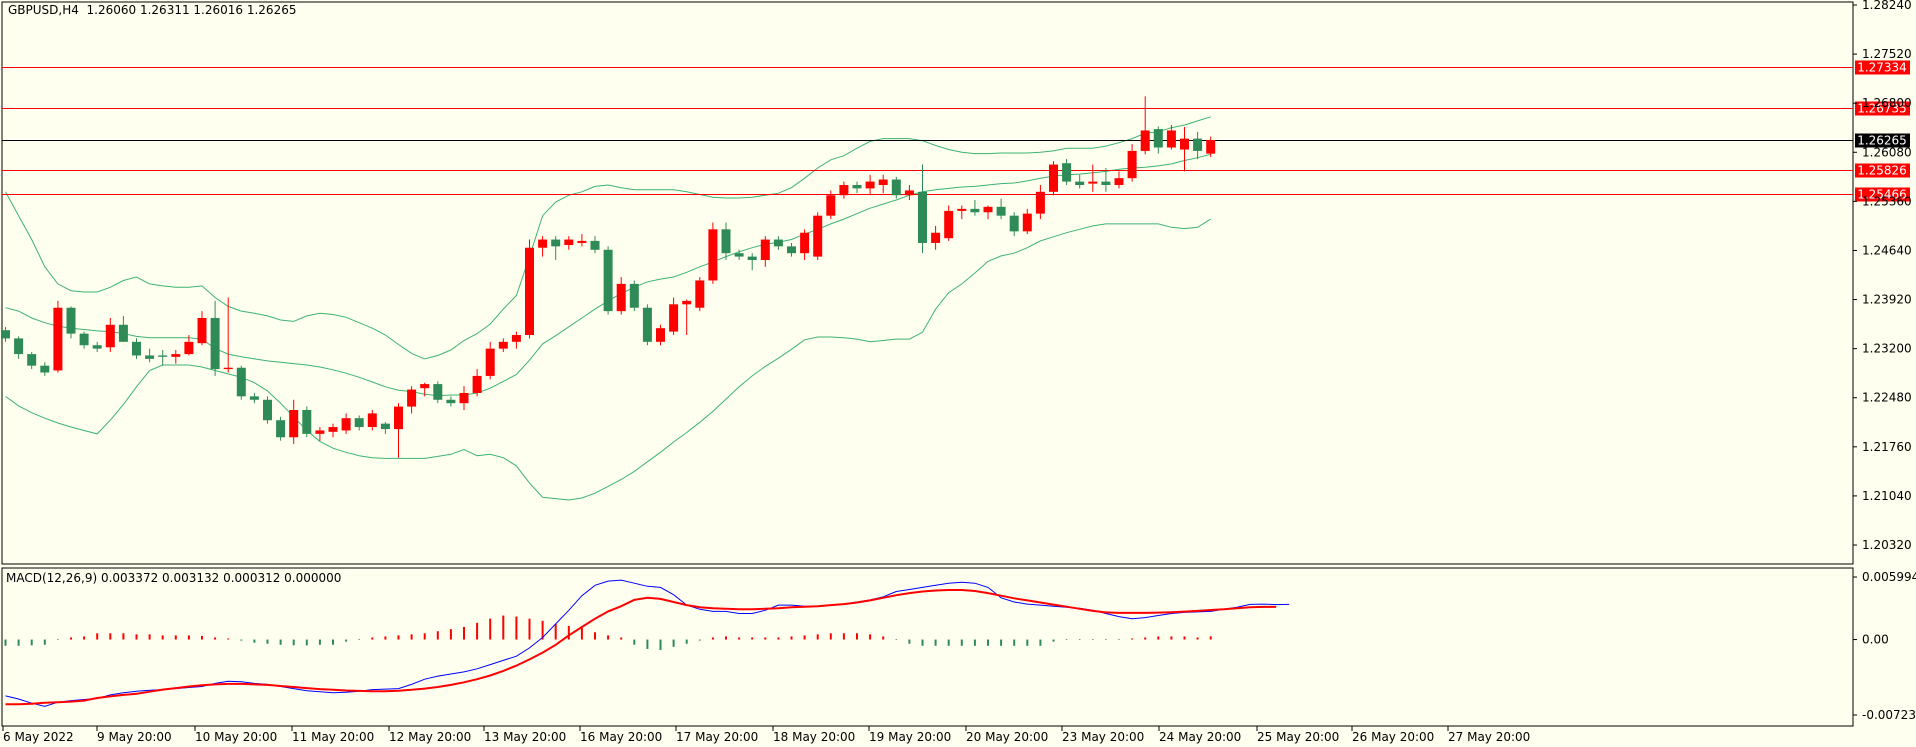  Describe the element at coordinates (1887, 398) in the screenshot. I see `price-tick-label: 1.22480` at that location.